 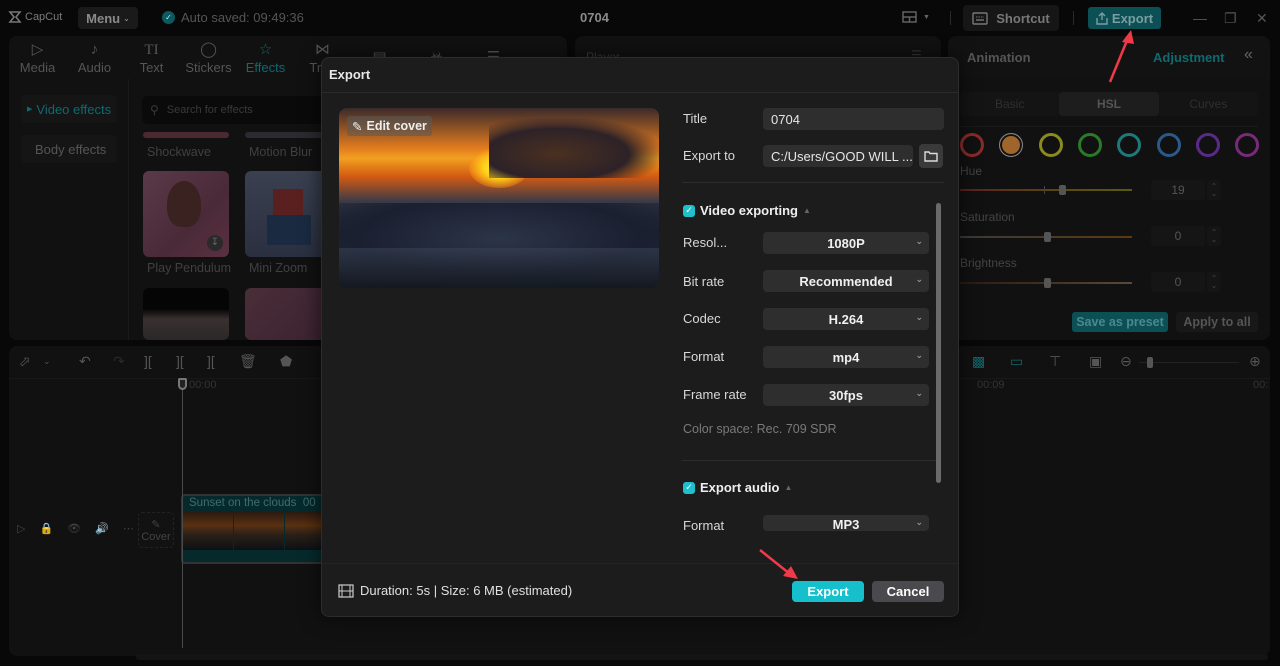 What do you see at coordinates (74, 528) in the screenshot?
I see `eye-icon: 👁` at bounding box center [74, 528].